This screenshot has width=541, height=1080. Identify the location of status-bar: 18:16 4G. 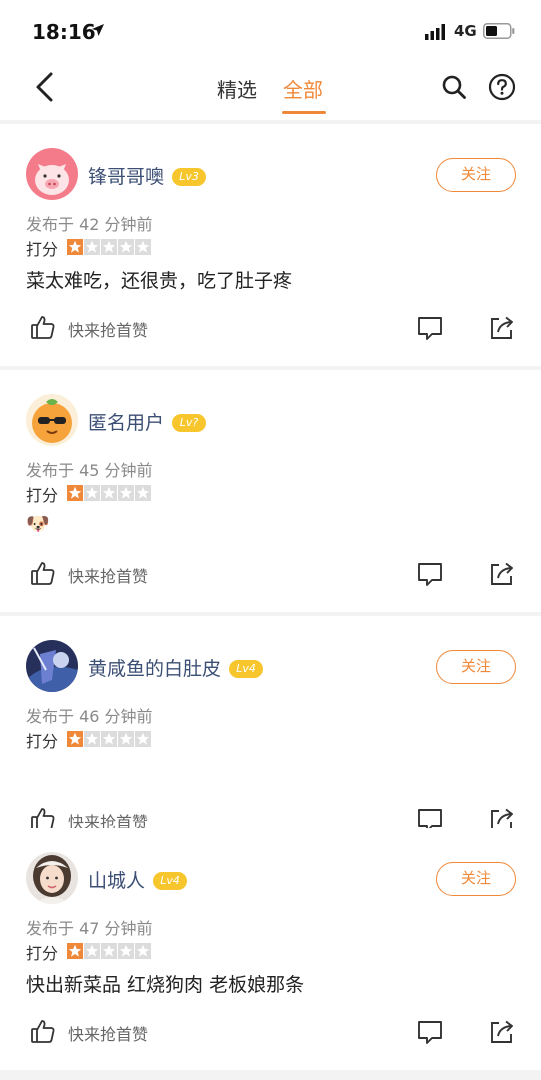
(270, 30).